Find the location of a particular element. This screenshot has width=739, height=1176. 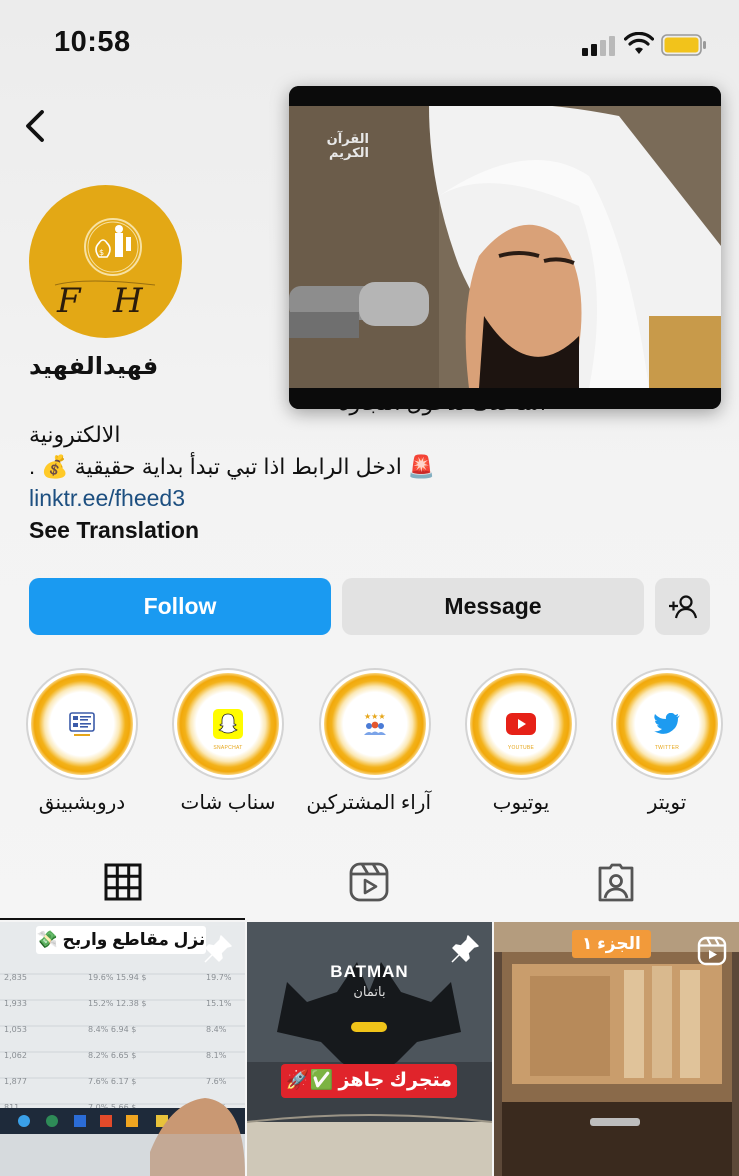

reel-icon is located at coordinates (712, 951).